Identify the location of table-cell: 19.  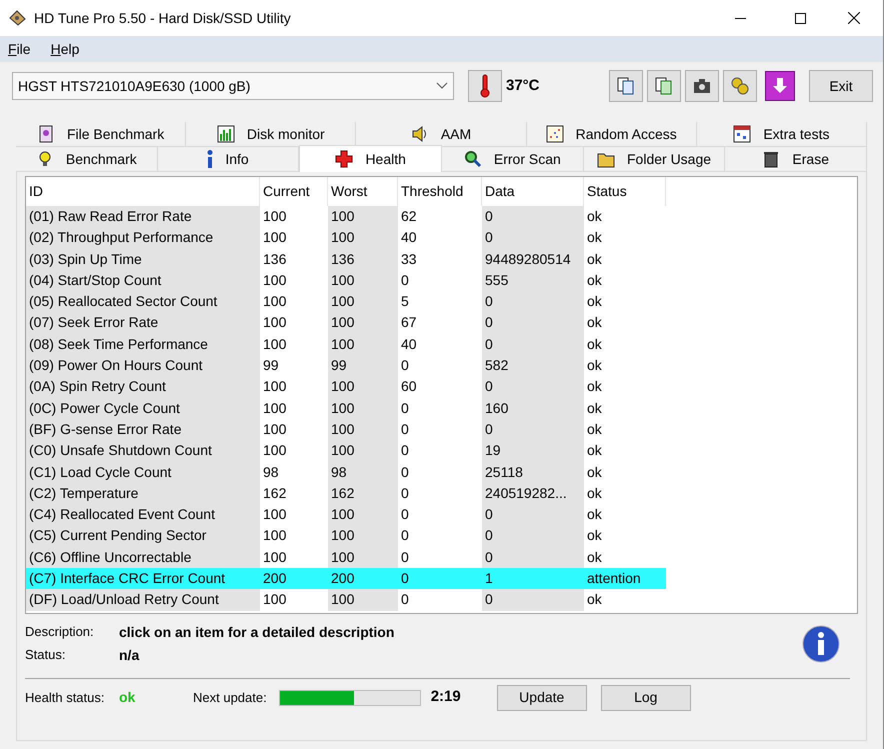
(533, 451).